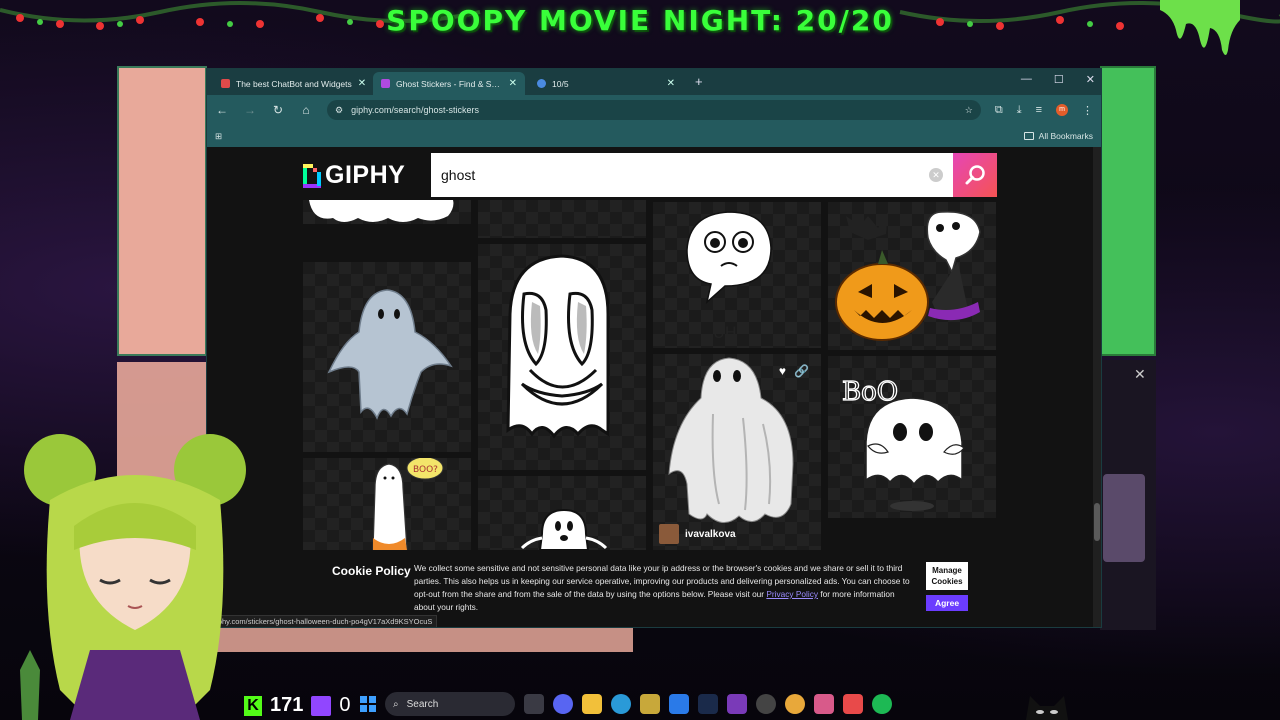 The width and height of the screenshot is (1280, 720). What do you see at coordinates (679, 704) in the screenshot?
I see `battlenet-icon` at bounding box center [679, 704].